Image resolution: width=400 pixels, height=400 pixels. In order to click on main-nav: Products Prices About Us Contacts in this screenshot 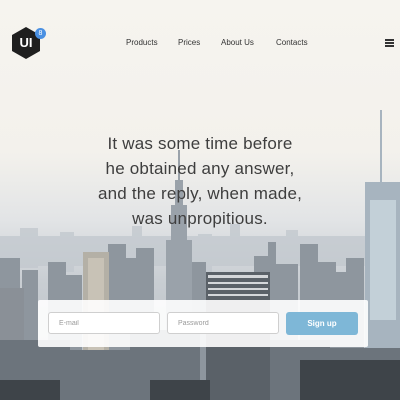, I will do `click(200, 44)`.